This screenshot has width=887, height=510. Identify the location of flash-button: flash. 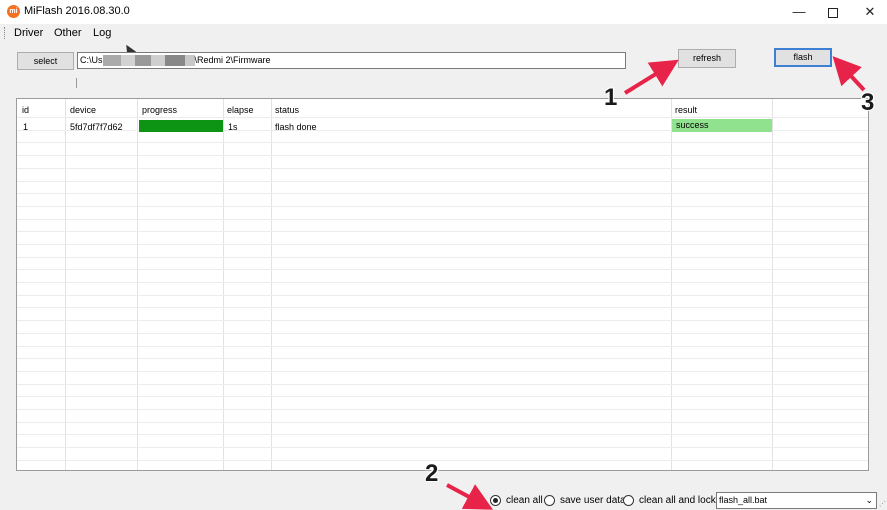
(803, 57).